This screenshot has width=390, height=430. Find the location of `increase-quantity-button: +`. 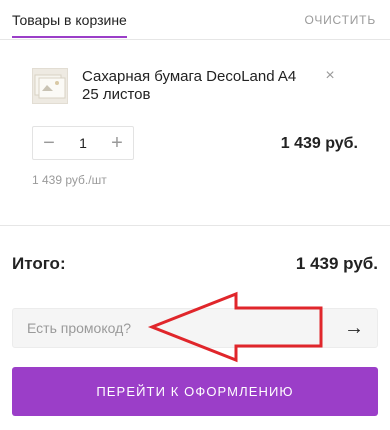

increase-quantity-button: + is located at coordinates (117, 143).